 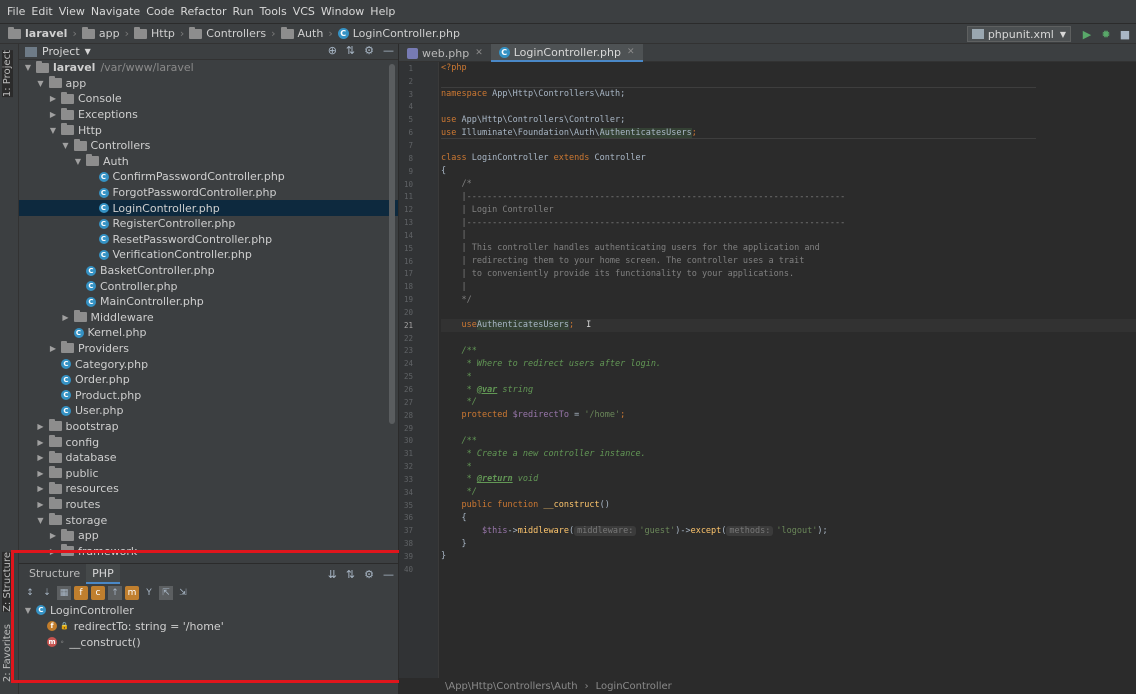 What do you see at coordinates (208, 130) in the screenshot?
I see `tree-folder-row: ▼ Http` at bounding box center [208, 130].